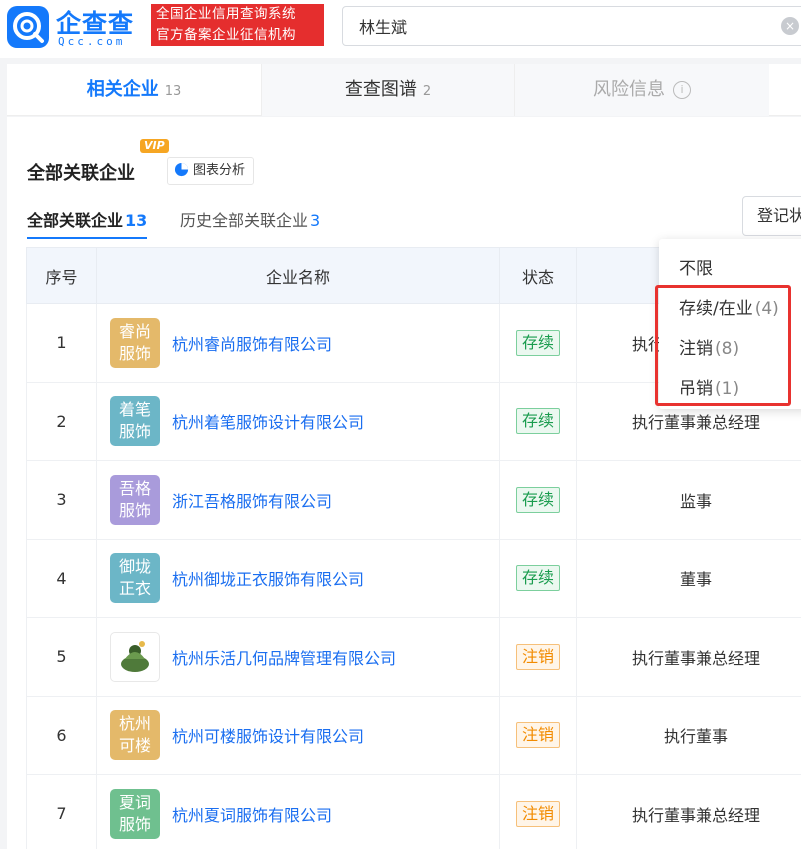  I want to click on company-avatar: 杭州 可楼, so click(135, 735).